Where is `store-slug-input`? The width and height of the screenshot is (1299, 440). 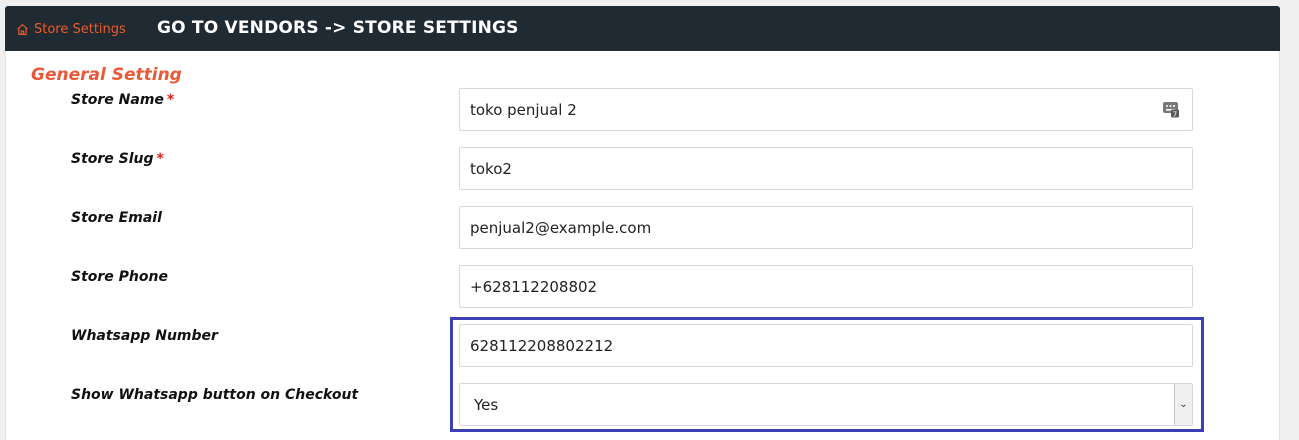
store-slug-input is located at coordinates (826, 168).